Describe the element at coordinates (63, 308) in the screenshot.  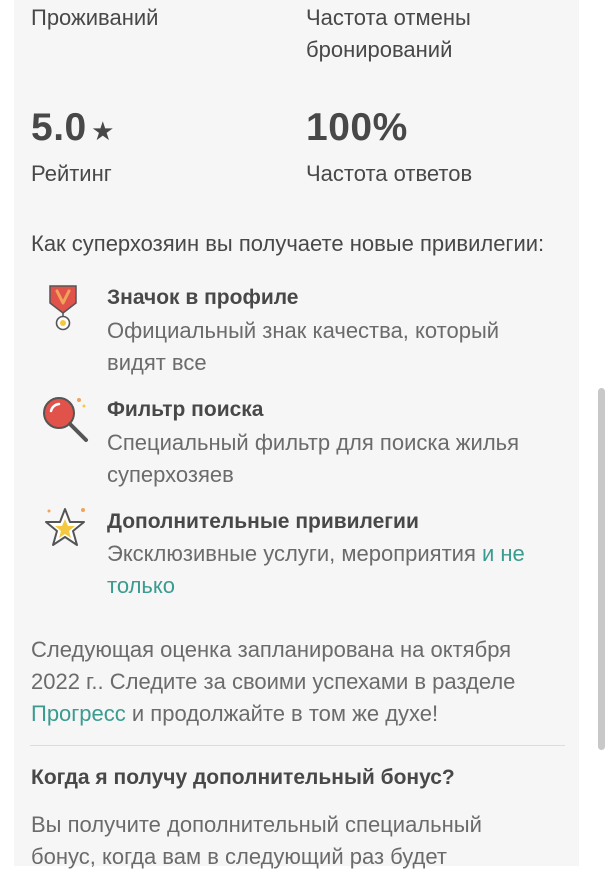
I see `medal-icon` at that location.